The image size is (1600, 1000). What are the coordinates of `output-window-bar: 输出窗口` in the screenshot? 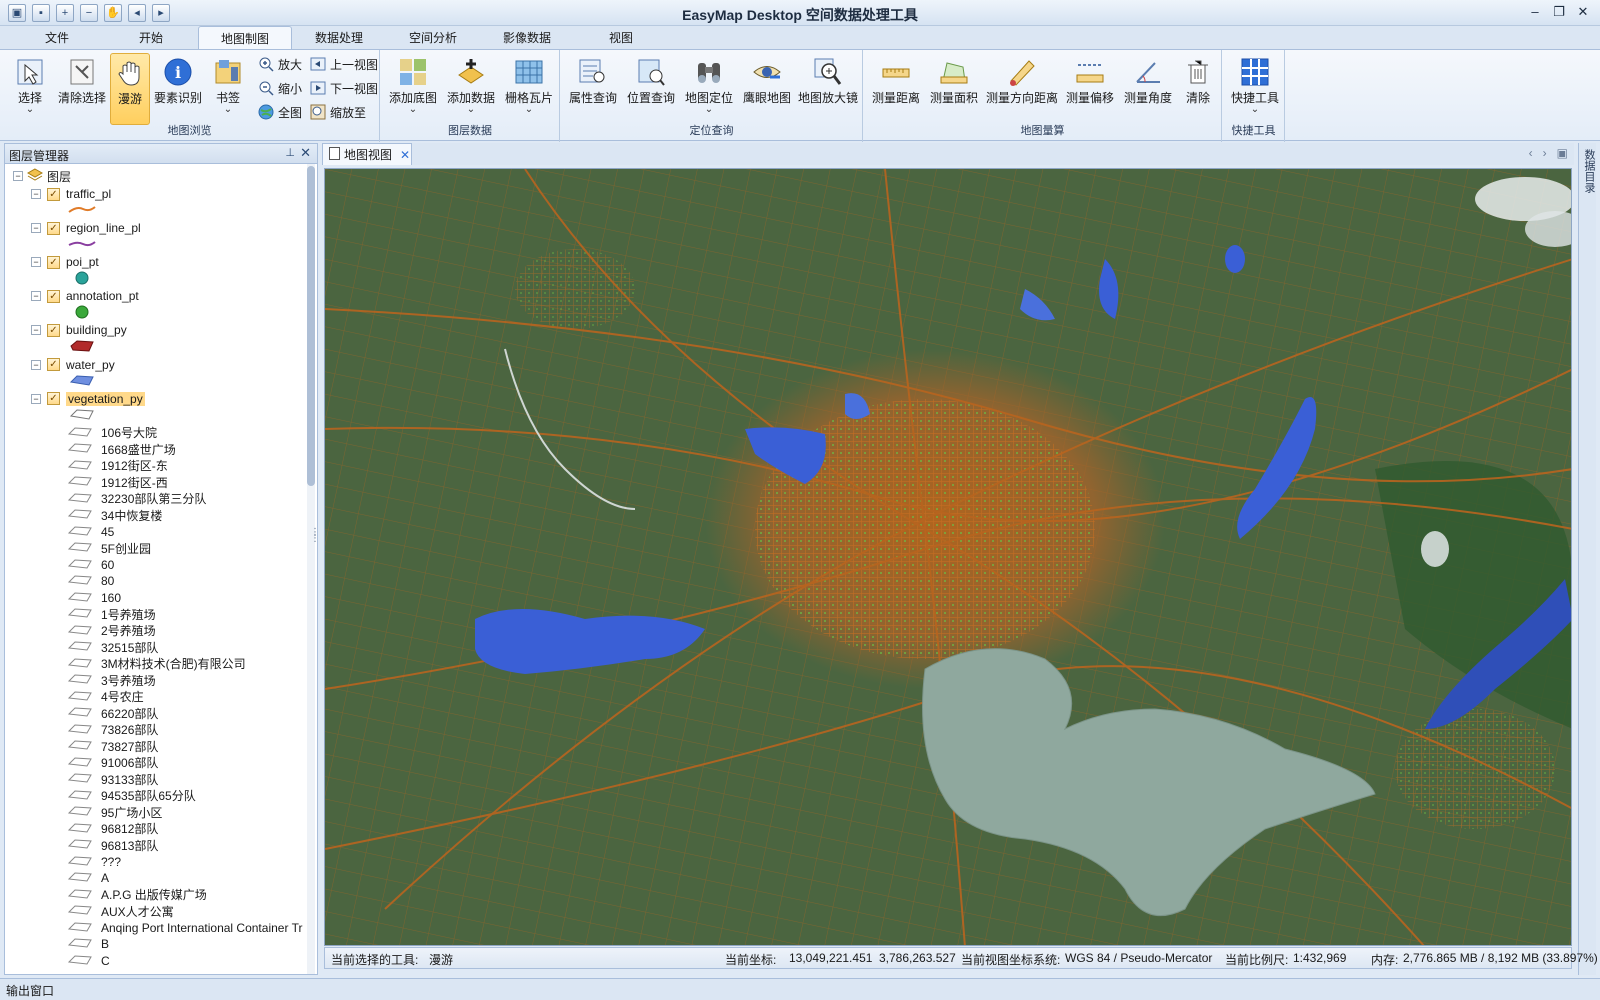 It's located at (800, 989).